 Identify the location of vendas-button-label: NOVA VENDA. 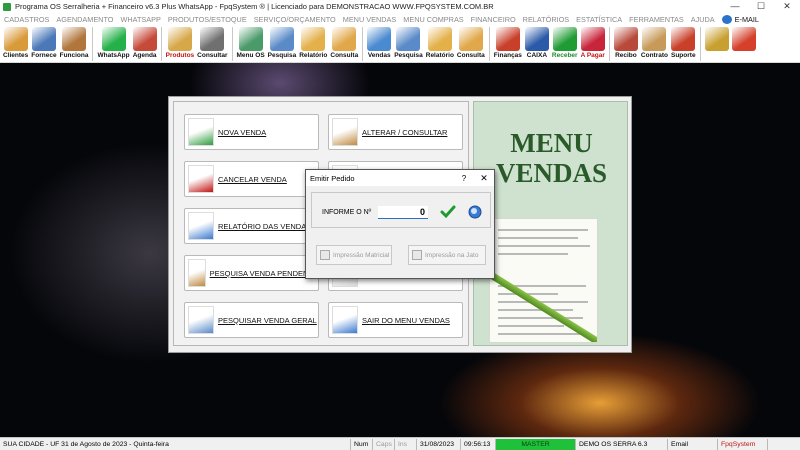
(242, 132).